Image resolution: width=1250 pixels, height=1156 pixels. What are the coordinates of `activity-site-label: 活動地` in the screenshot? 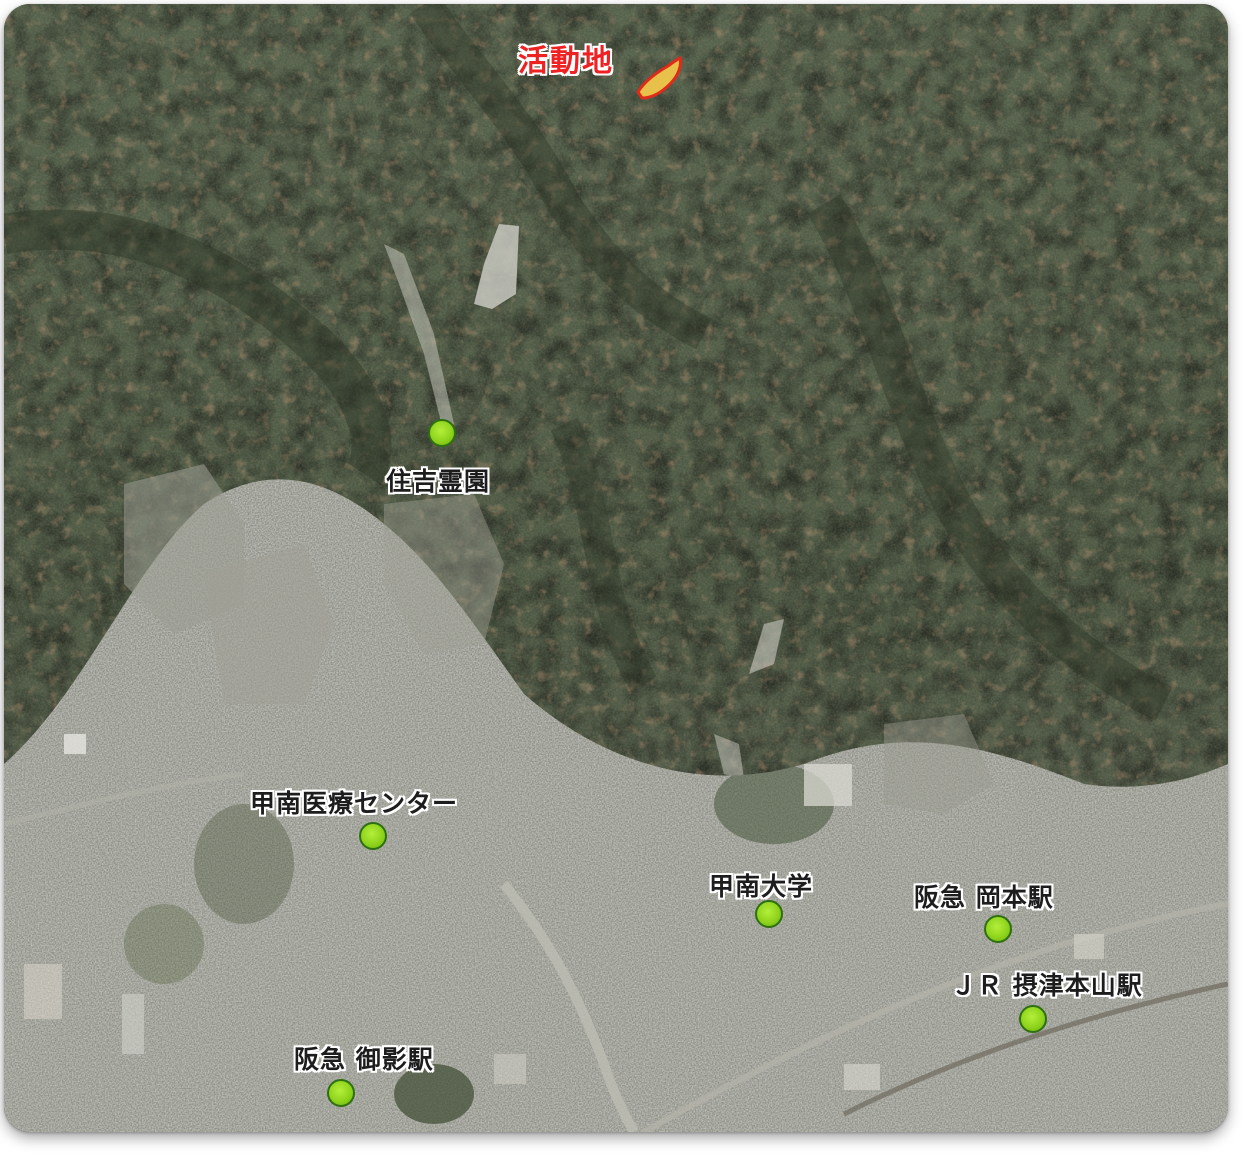 It's located at (566, 61).